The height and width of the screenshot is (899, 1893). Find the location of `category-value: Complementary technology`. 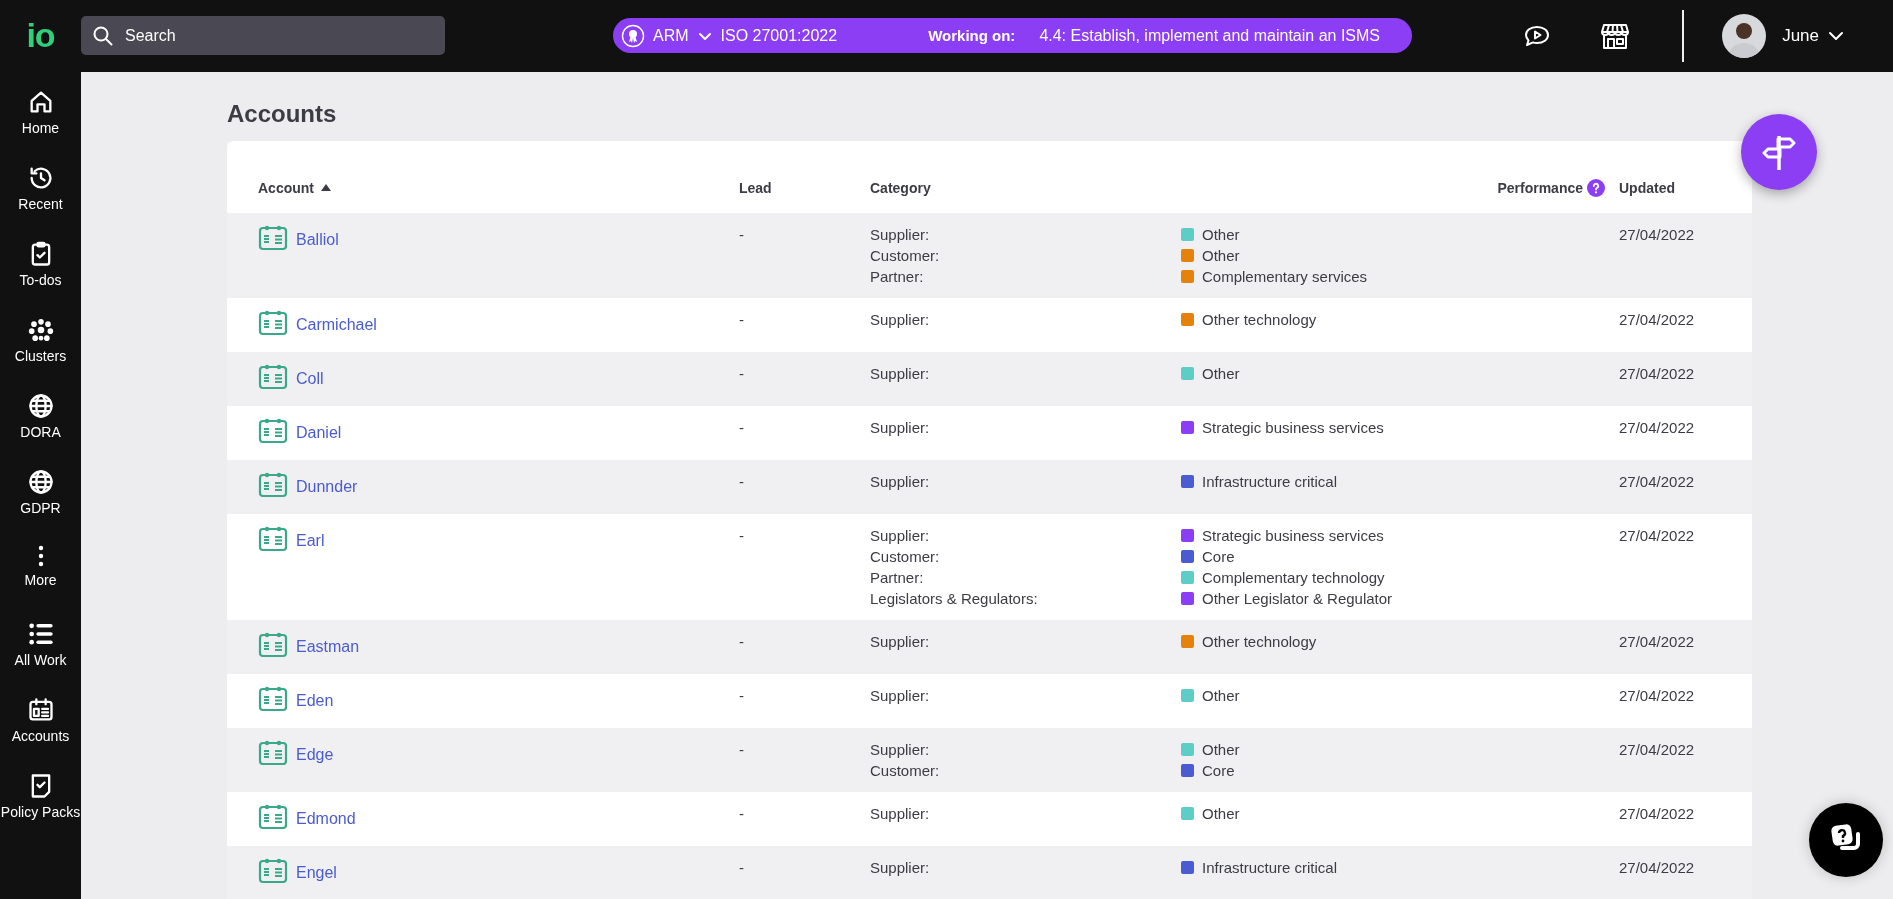

category-value: Complementary technology is located at coordinates (1293, 577).